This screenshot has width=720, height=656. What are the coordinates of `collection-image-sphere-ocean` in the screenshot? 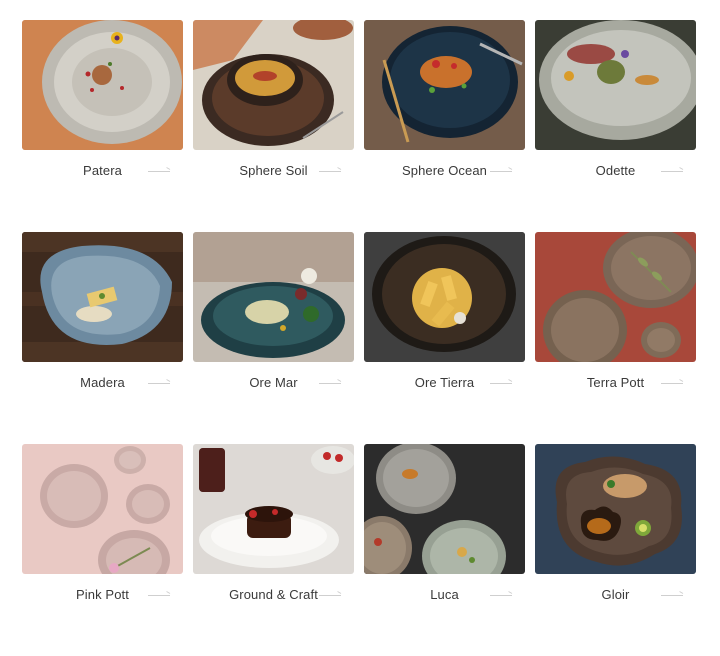 It's located at (444, 85).